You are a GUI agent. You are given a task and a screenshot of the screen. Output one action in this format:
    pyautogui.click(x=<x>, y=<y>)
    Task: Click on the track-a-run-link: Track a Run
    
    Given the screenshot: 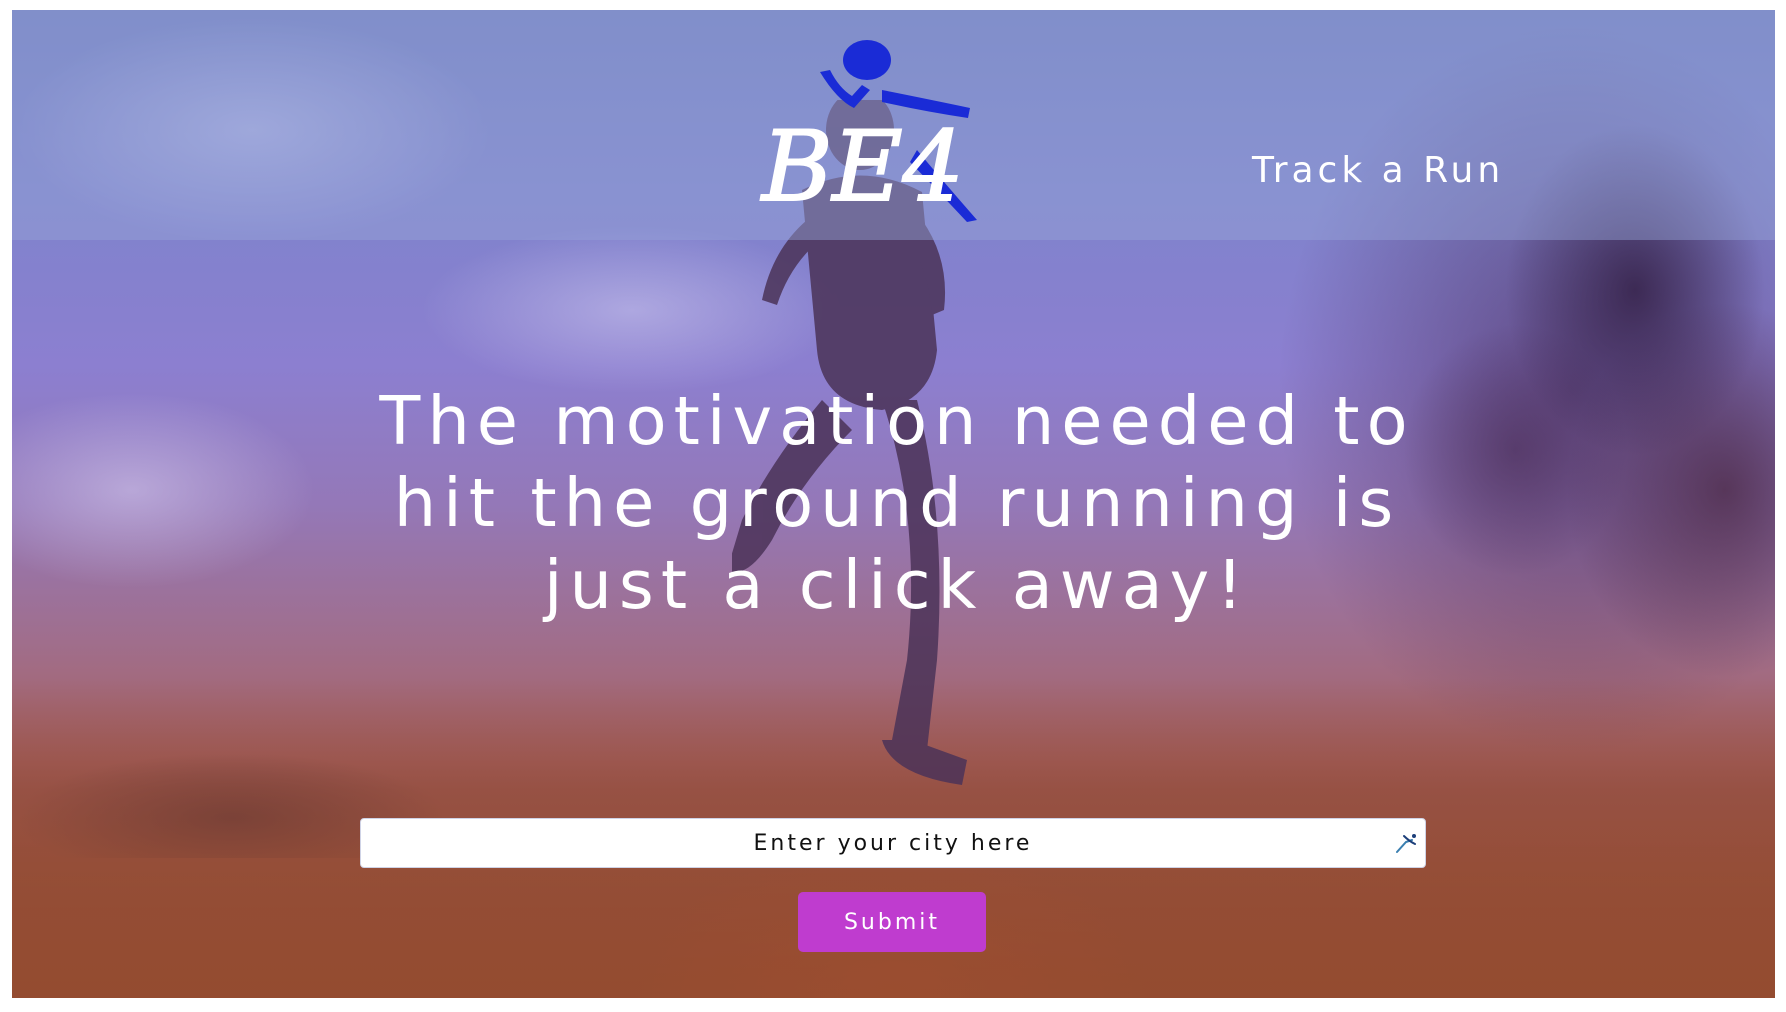 What is the action you would take?
    pyautogui.click(x=1378, y=170)
    